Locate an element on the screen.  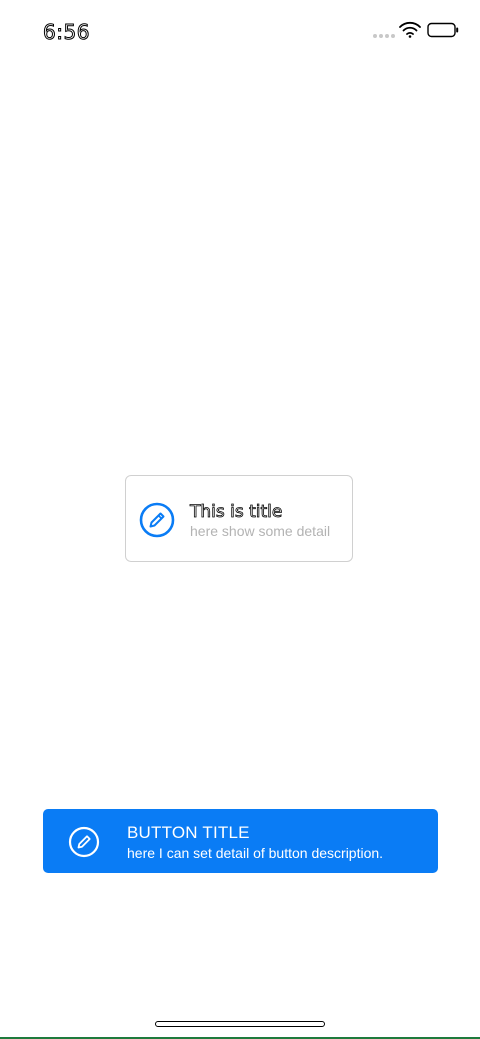
outlined-detail-button: This is title here show some detail is located at coordinates (239, 518).